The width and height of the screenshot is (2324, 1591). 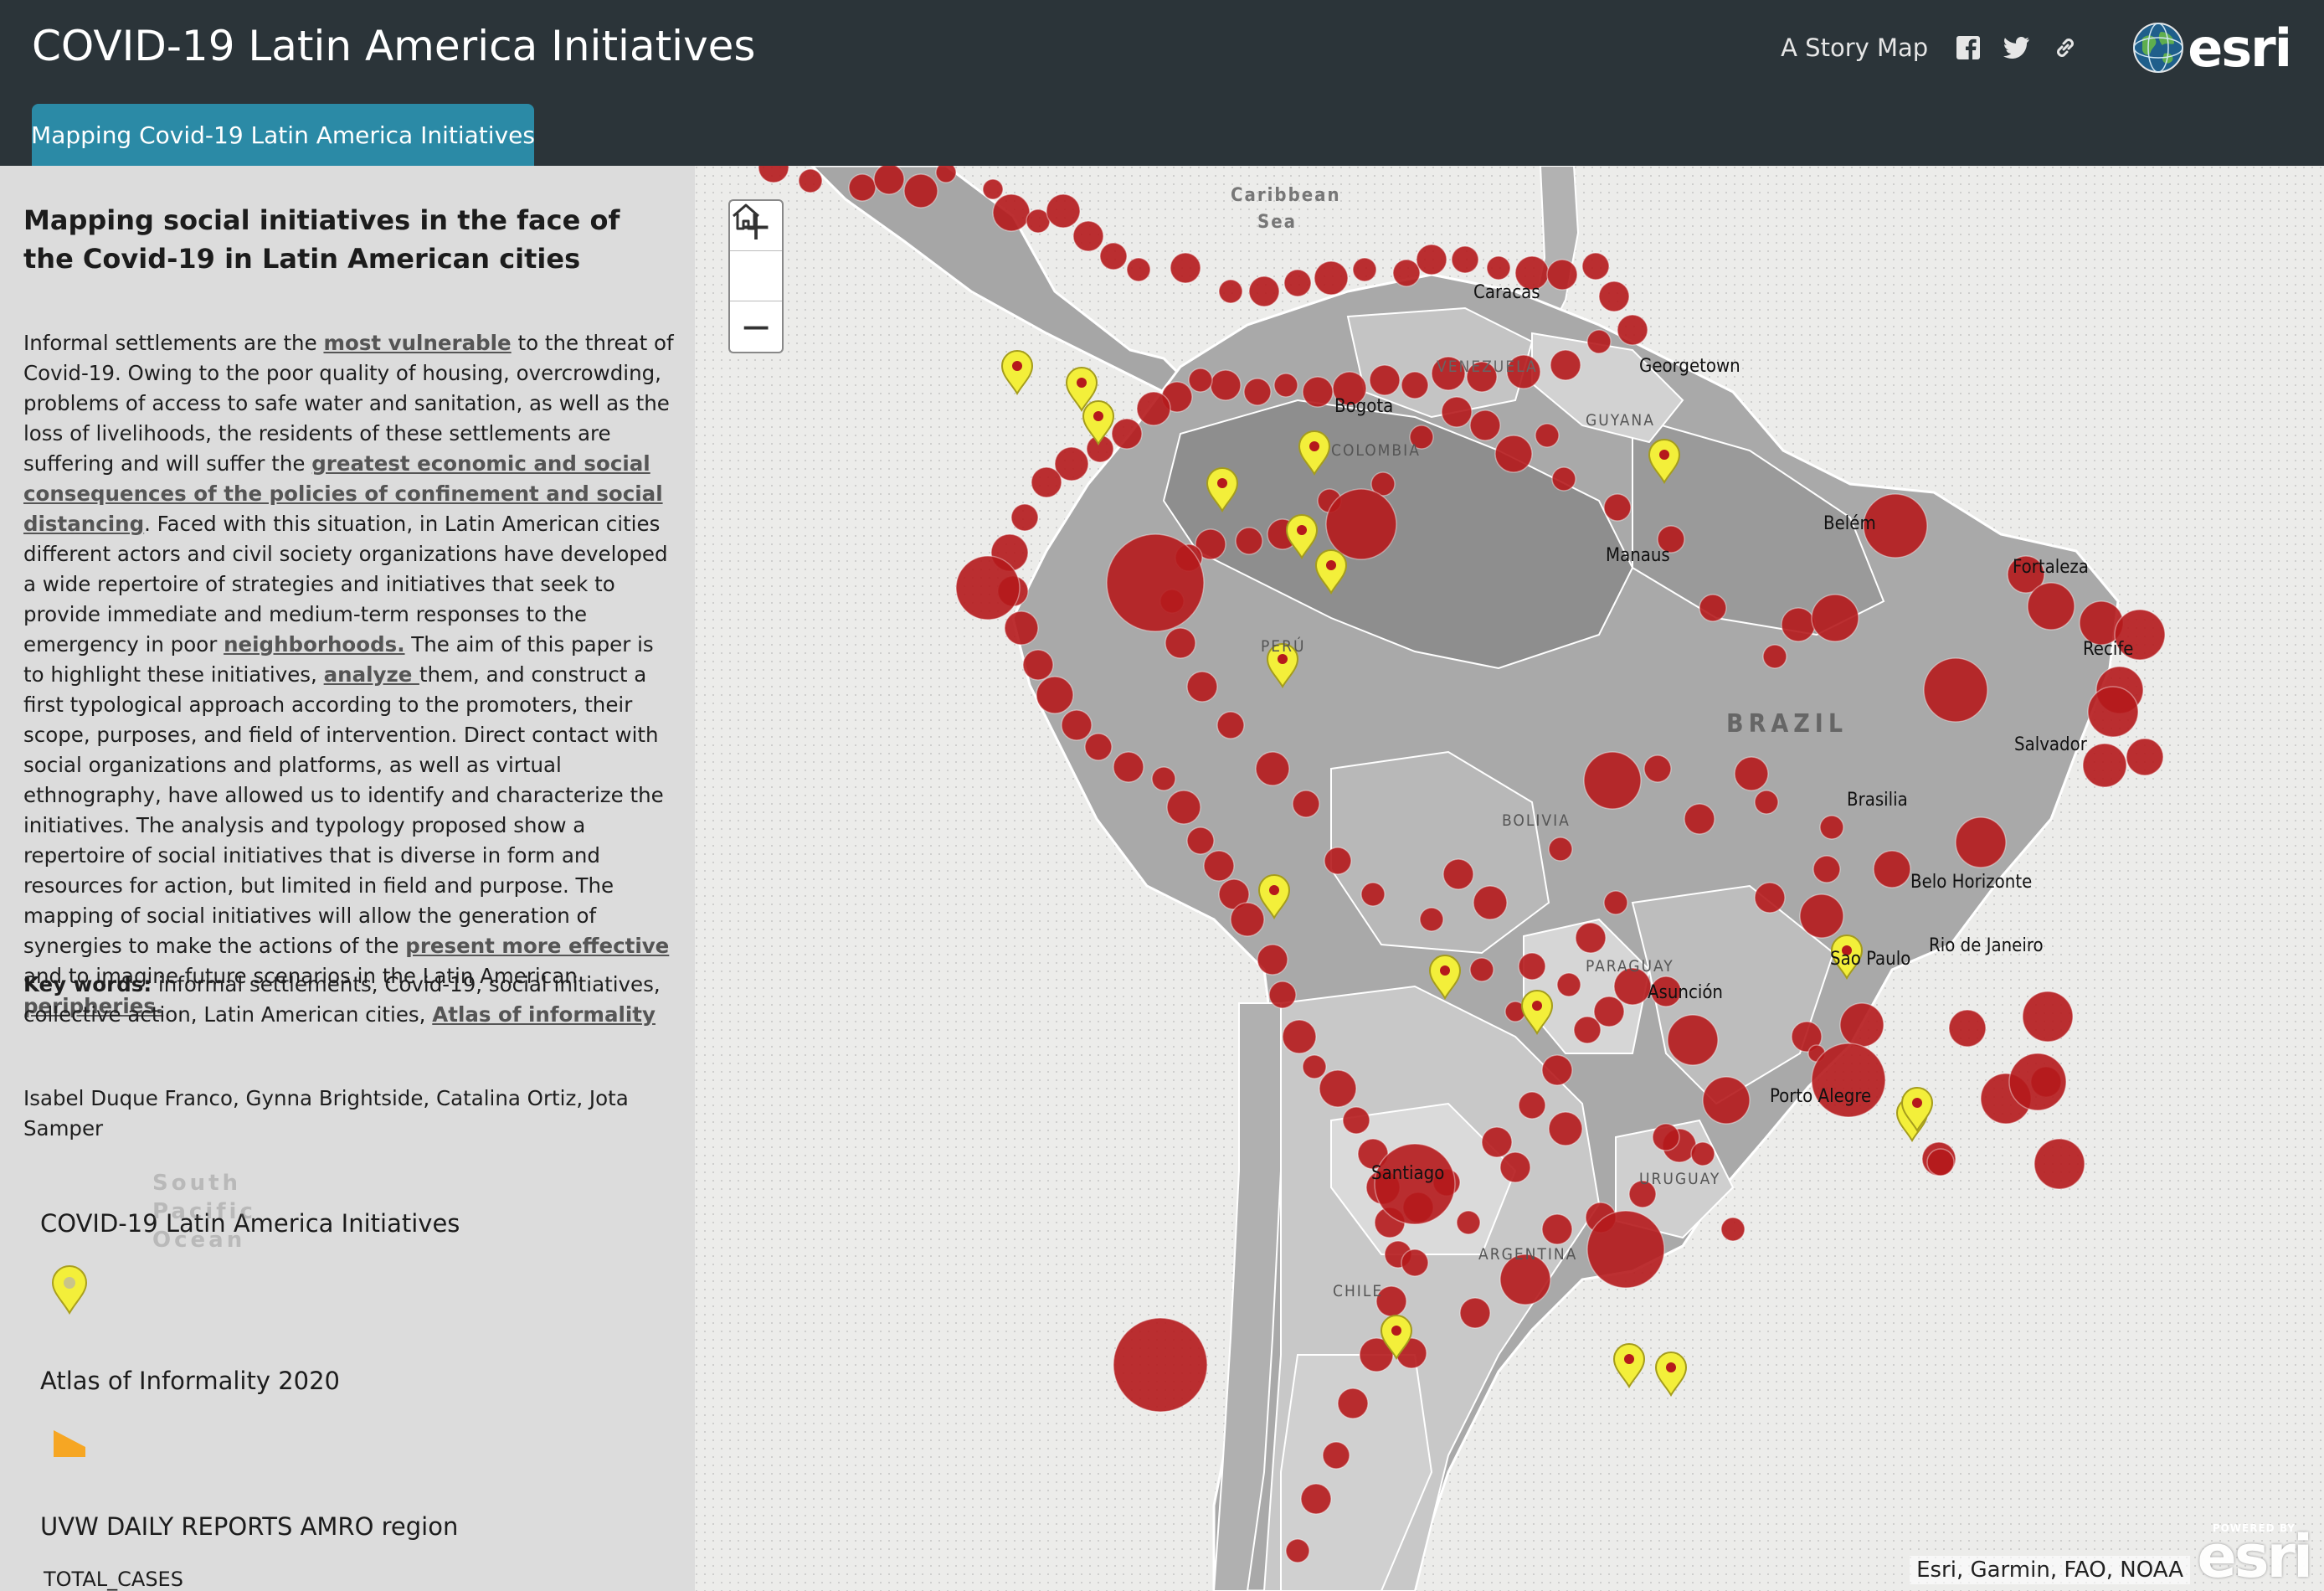 What do you see at coordinates (371, 674) in the screenshot?
I see `link-analyze: analyze` at bounding box center [371, 674].